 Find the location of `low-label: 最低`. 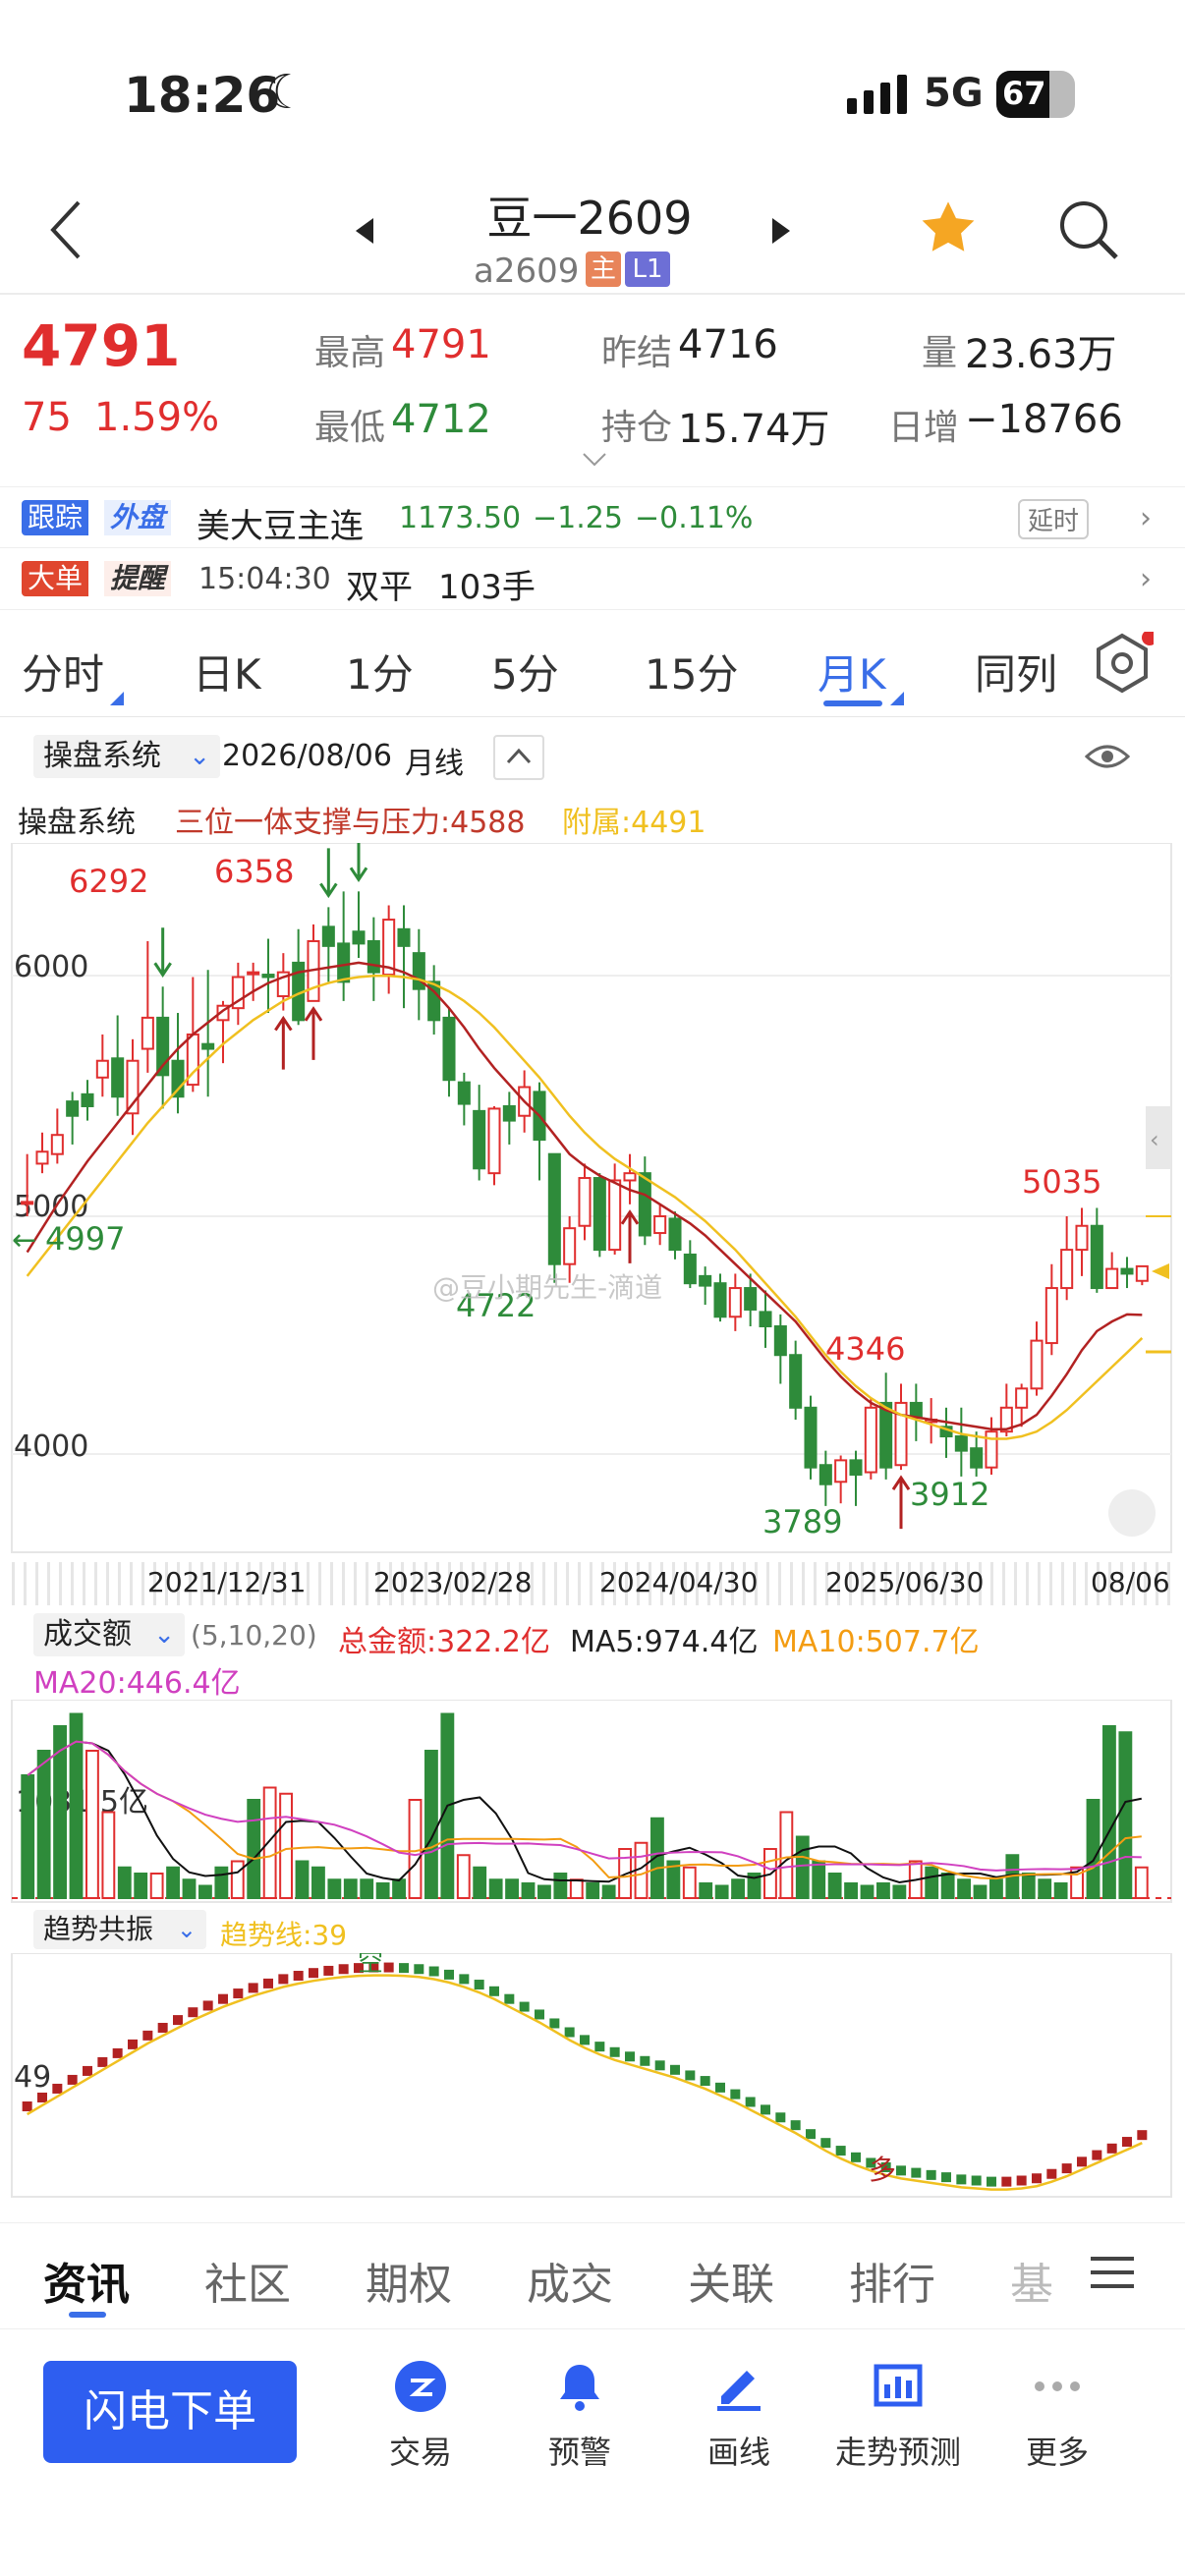

low-label: 最低 is located at coordinates (350, 428).